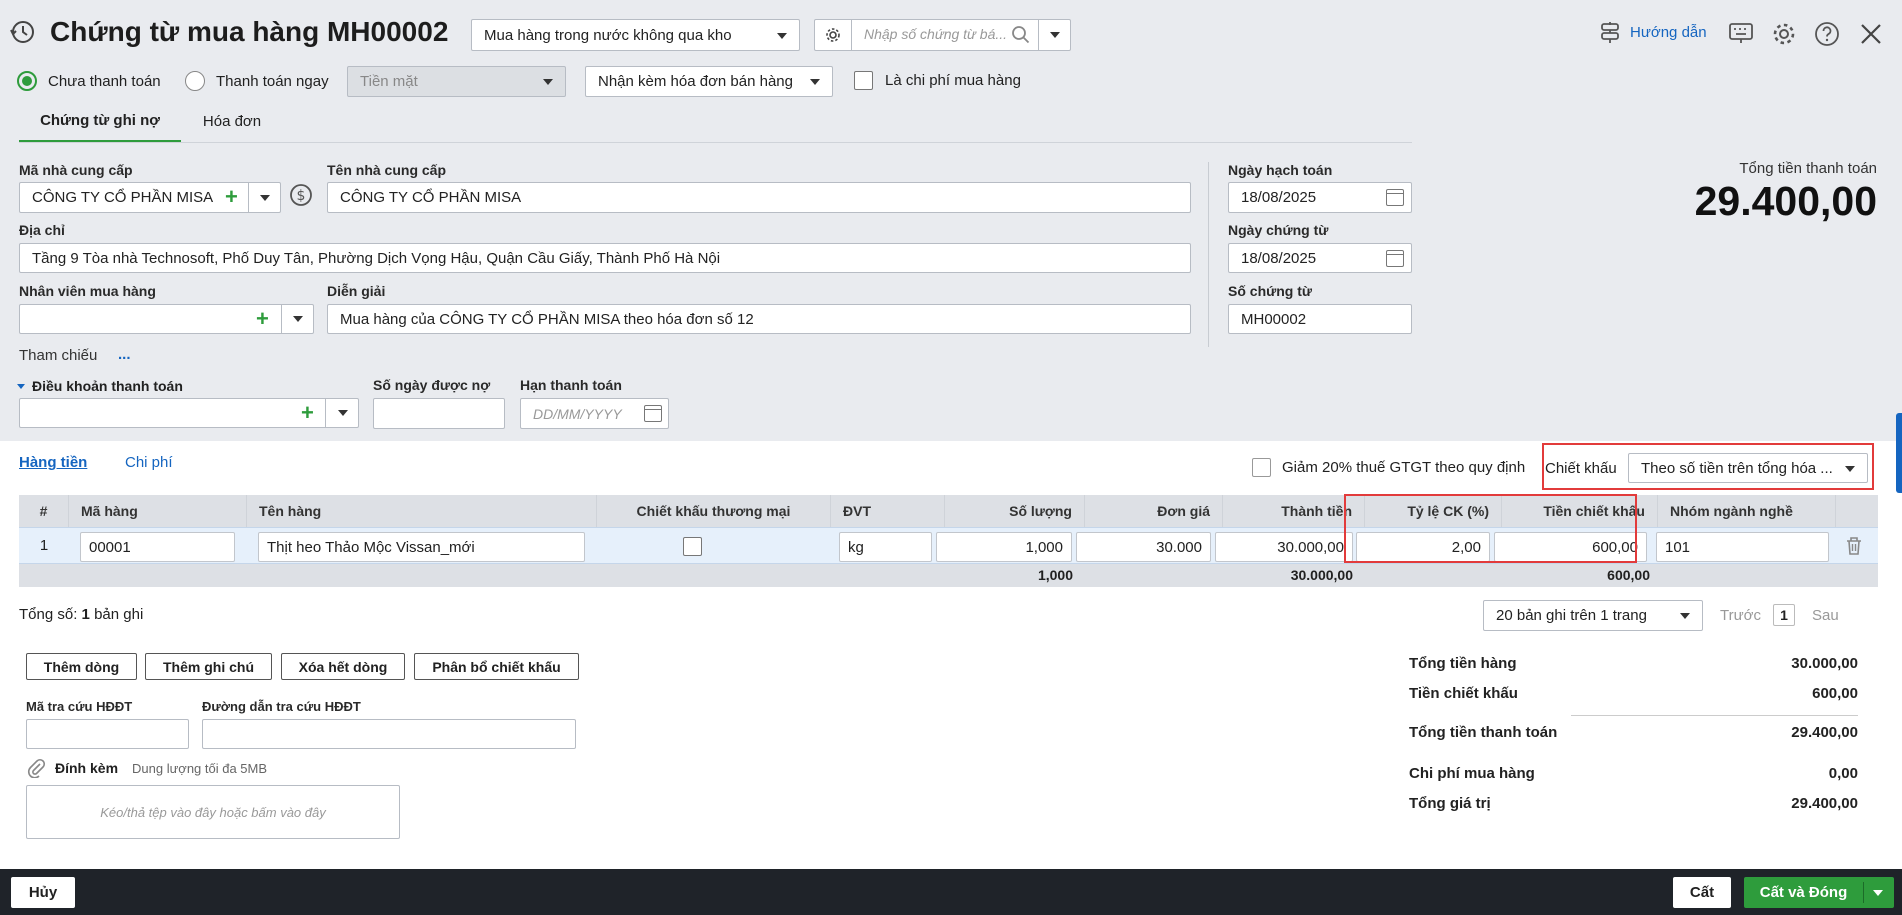 The height and width of the screenshot is (915, 1902). Describe the element at coordinates (1854, 548) in the screenshot. I see `trash-icon` at that location.